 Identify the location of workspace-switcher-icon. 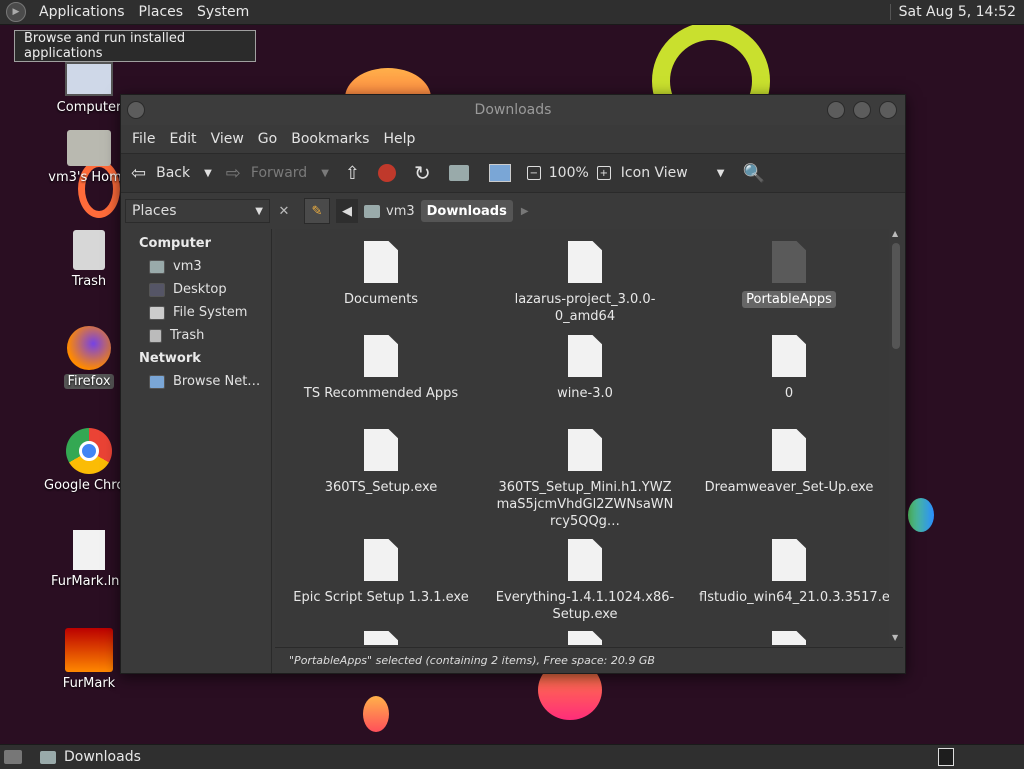
(946, 757).